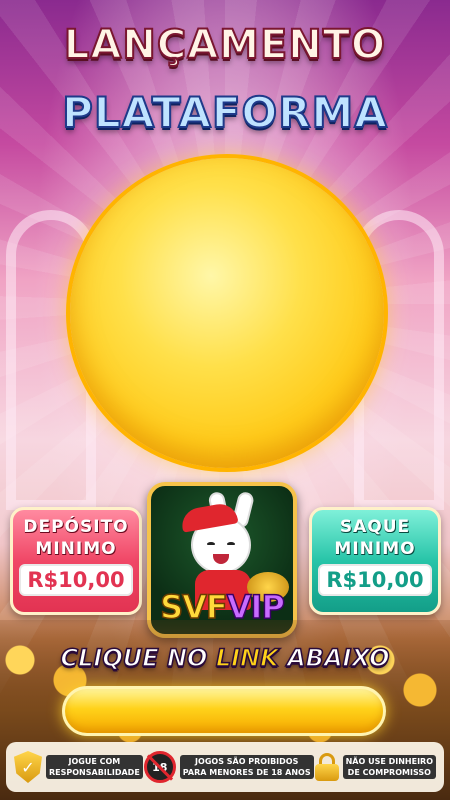  What do you see at coordinates (222, 560) in the screenshot?
I see `svfvip-logo: SVFVIP` at bounding box center [222, 560].